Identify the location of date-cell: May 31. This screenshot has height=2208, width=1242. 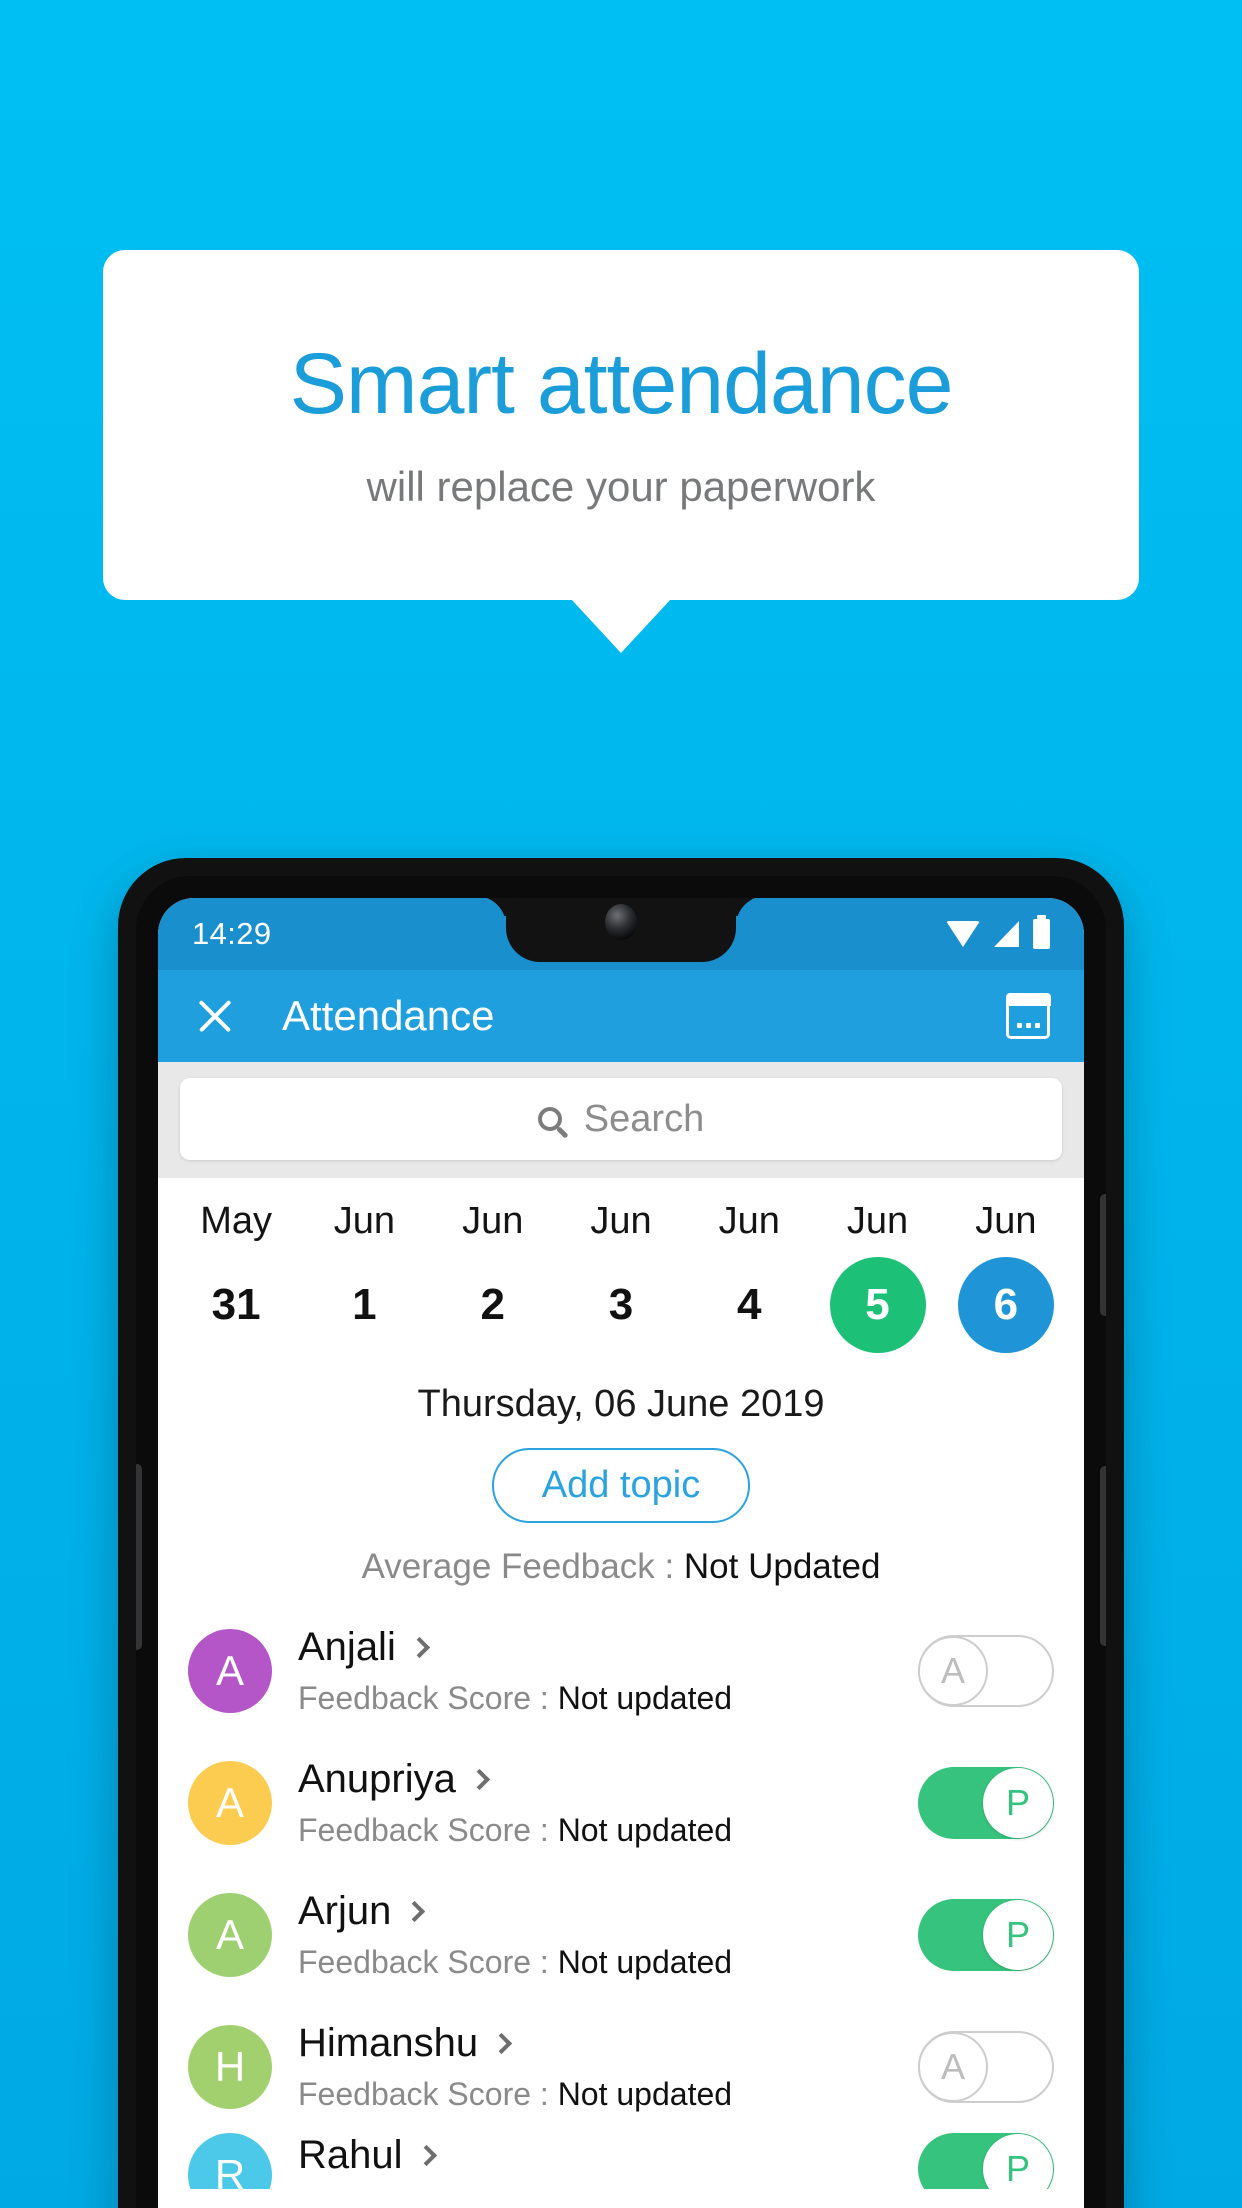
(236, 1276).